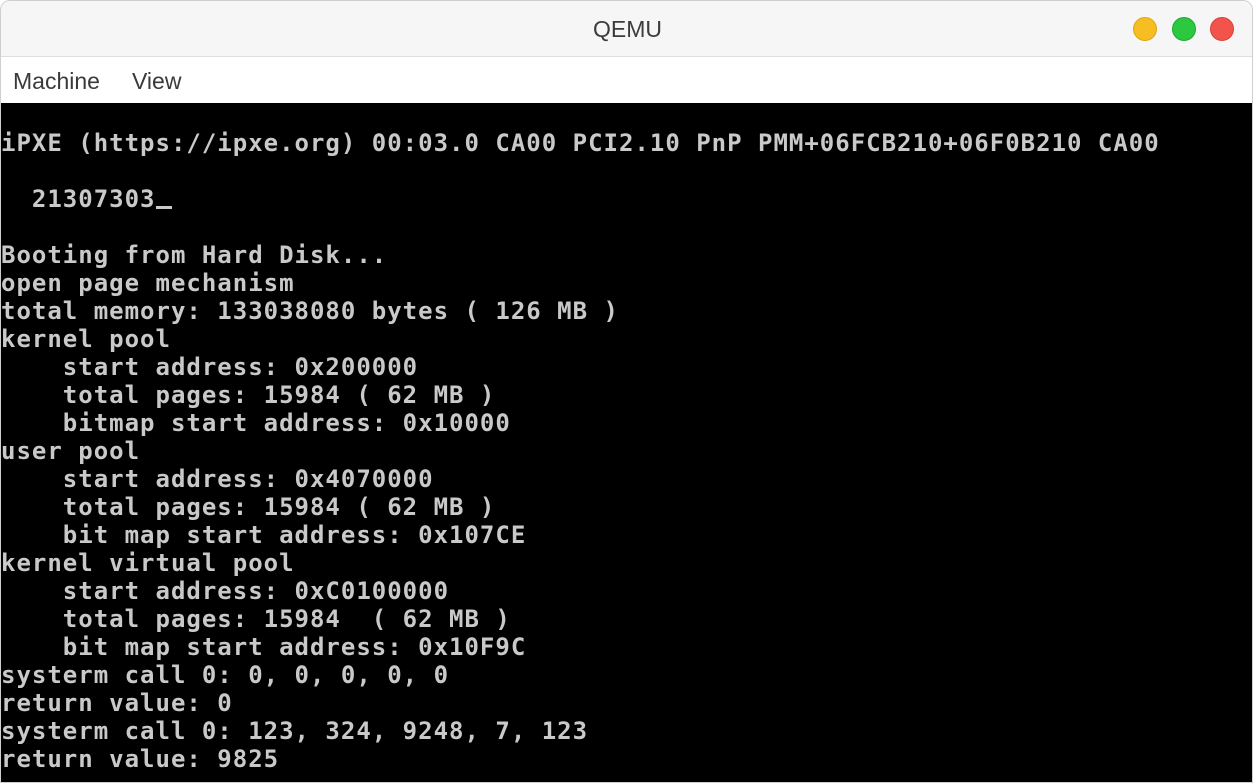 The image size is (1253, 783). I want to click on text-cursor, so click(163, 207).